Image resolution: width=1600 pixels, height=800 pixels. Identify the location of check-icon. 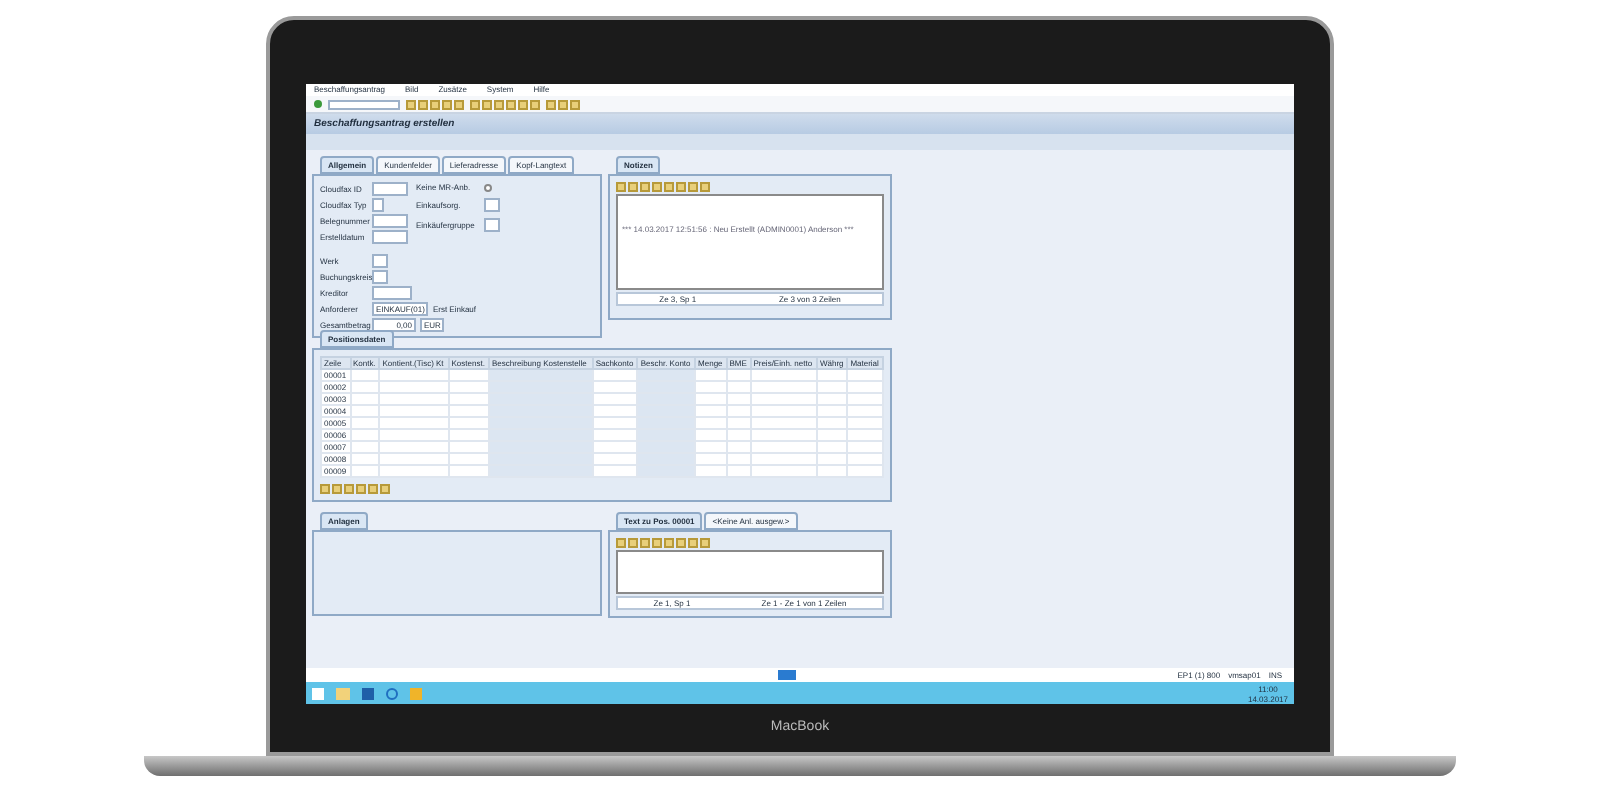
(318, 104).